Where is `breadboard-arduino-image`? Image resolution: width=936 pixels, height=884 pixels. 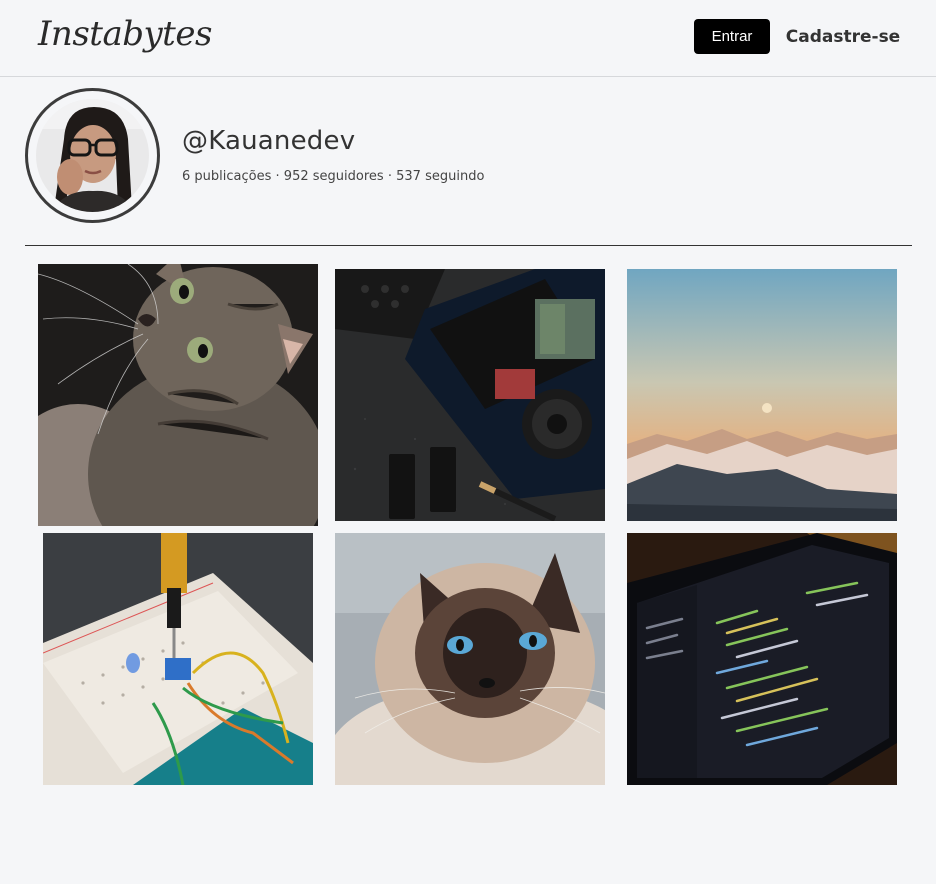 breadboard-arduino-image is located at coordinates (178, 659).